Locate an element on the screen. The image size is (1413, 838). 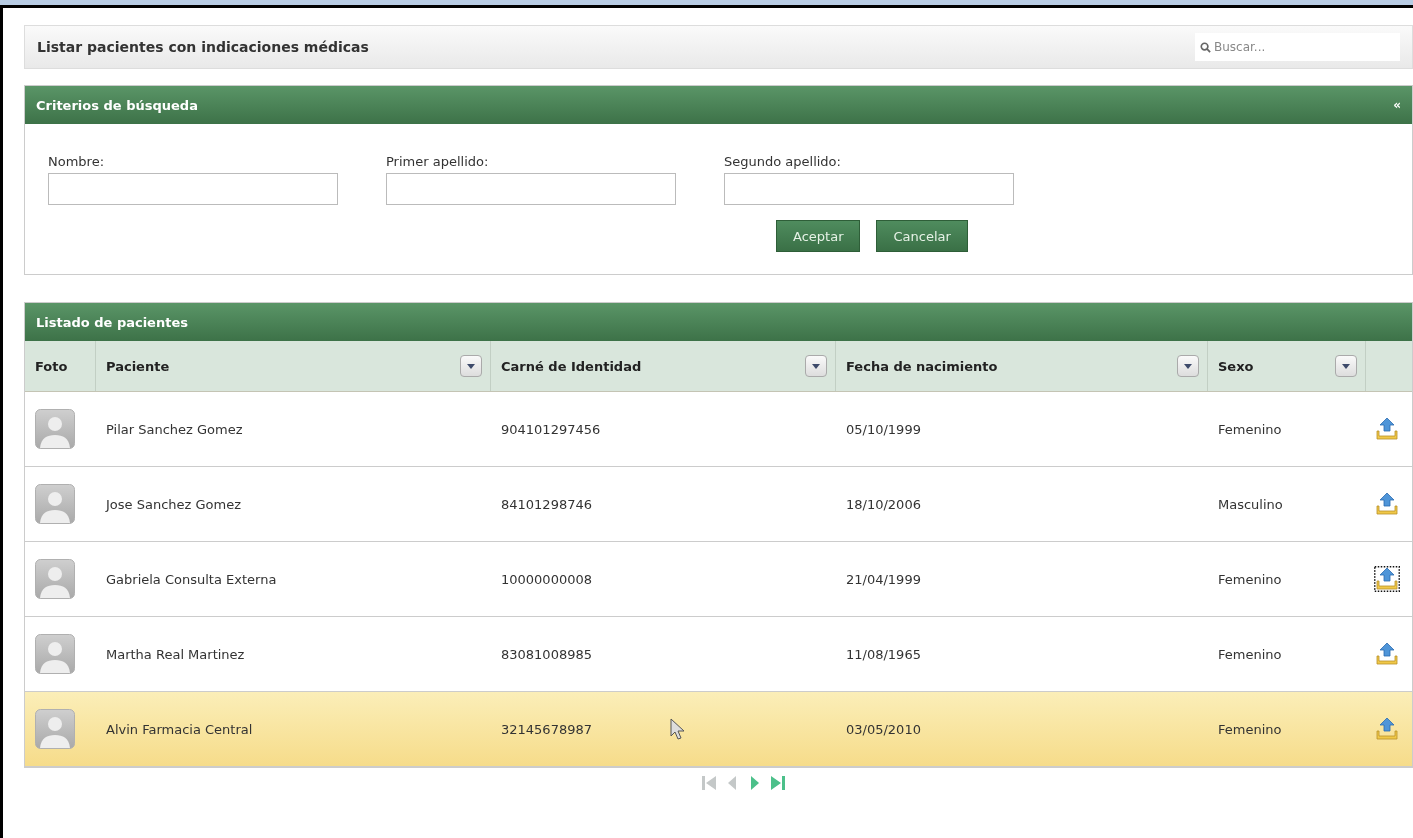
table-cell: 18/10/2006 is located at coordinates (883, 504).